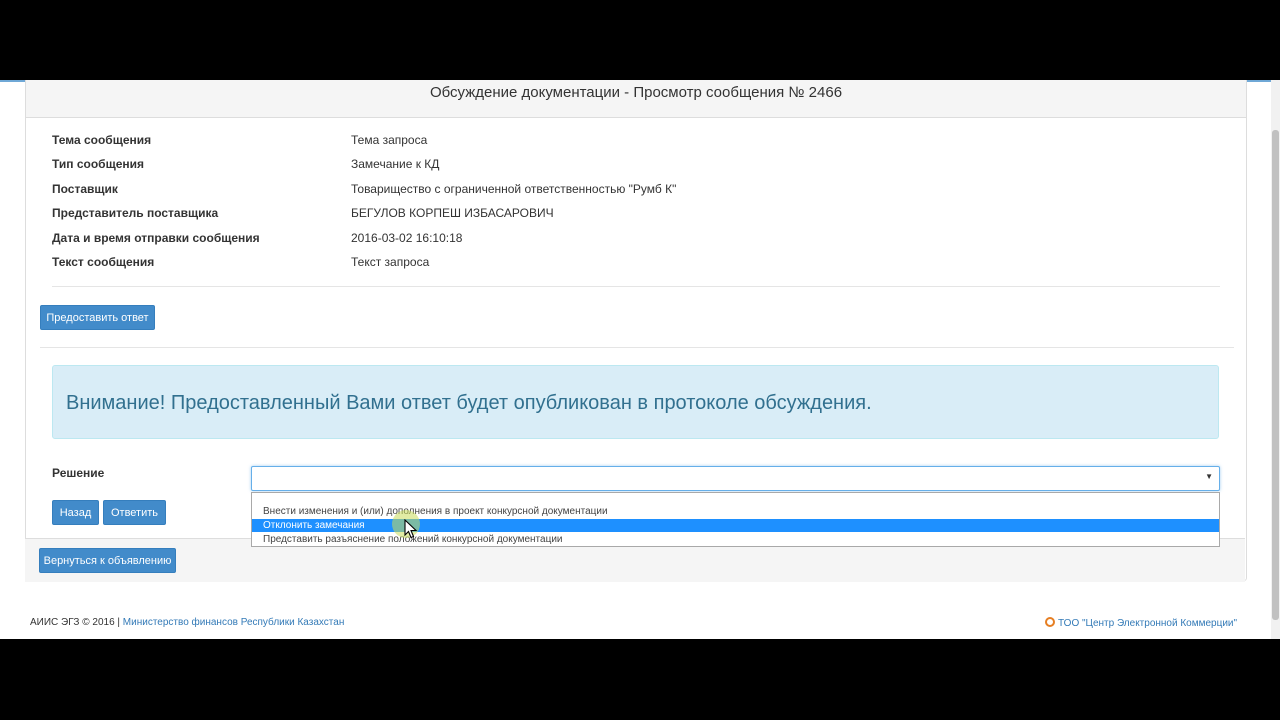 Image resolution: width=1280 pixels, height=720 pixels. Describe the element at coordinates (97, 317) in the screenshot. I see `provide-answer-button: Предоставить ответ` at that location.